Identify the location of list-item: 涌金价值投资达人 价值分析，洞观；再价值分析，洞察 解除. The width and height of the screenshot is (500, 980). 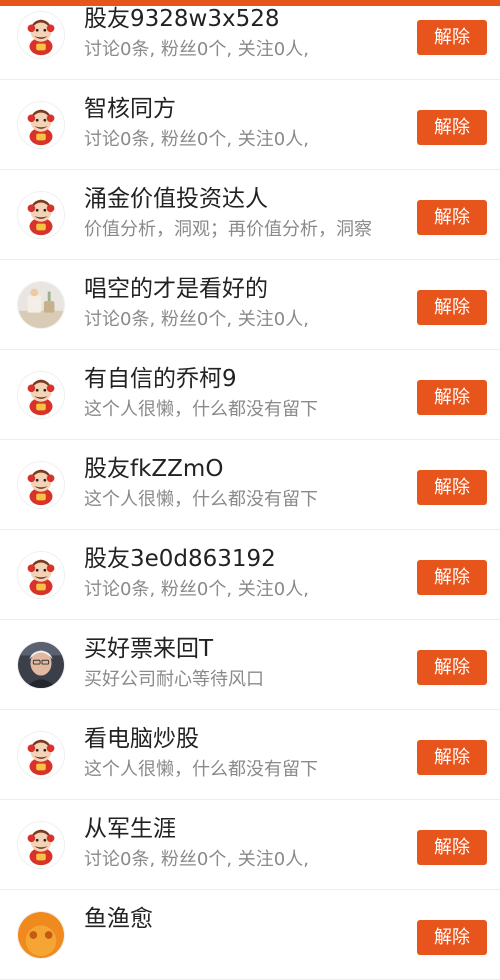
(250, 215).